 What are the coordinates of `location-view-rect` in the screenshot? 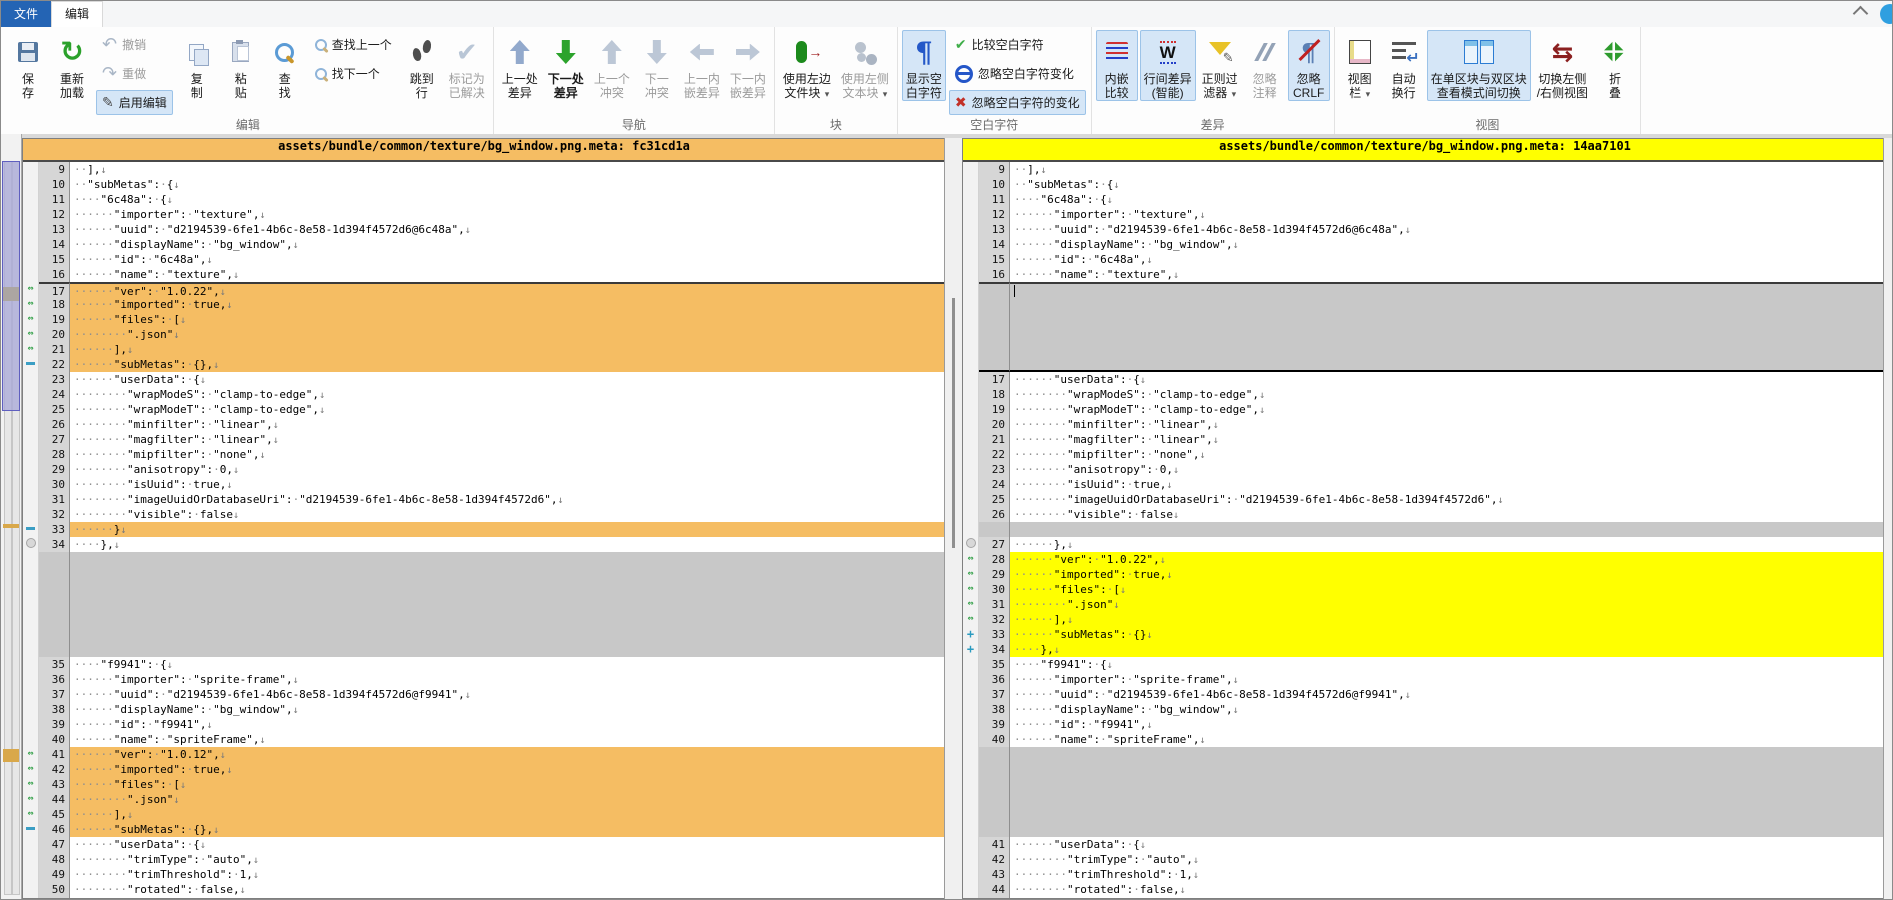 It's located at (11, 286).